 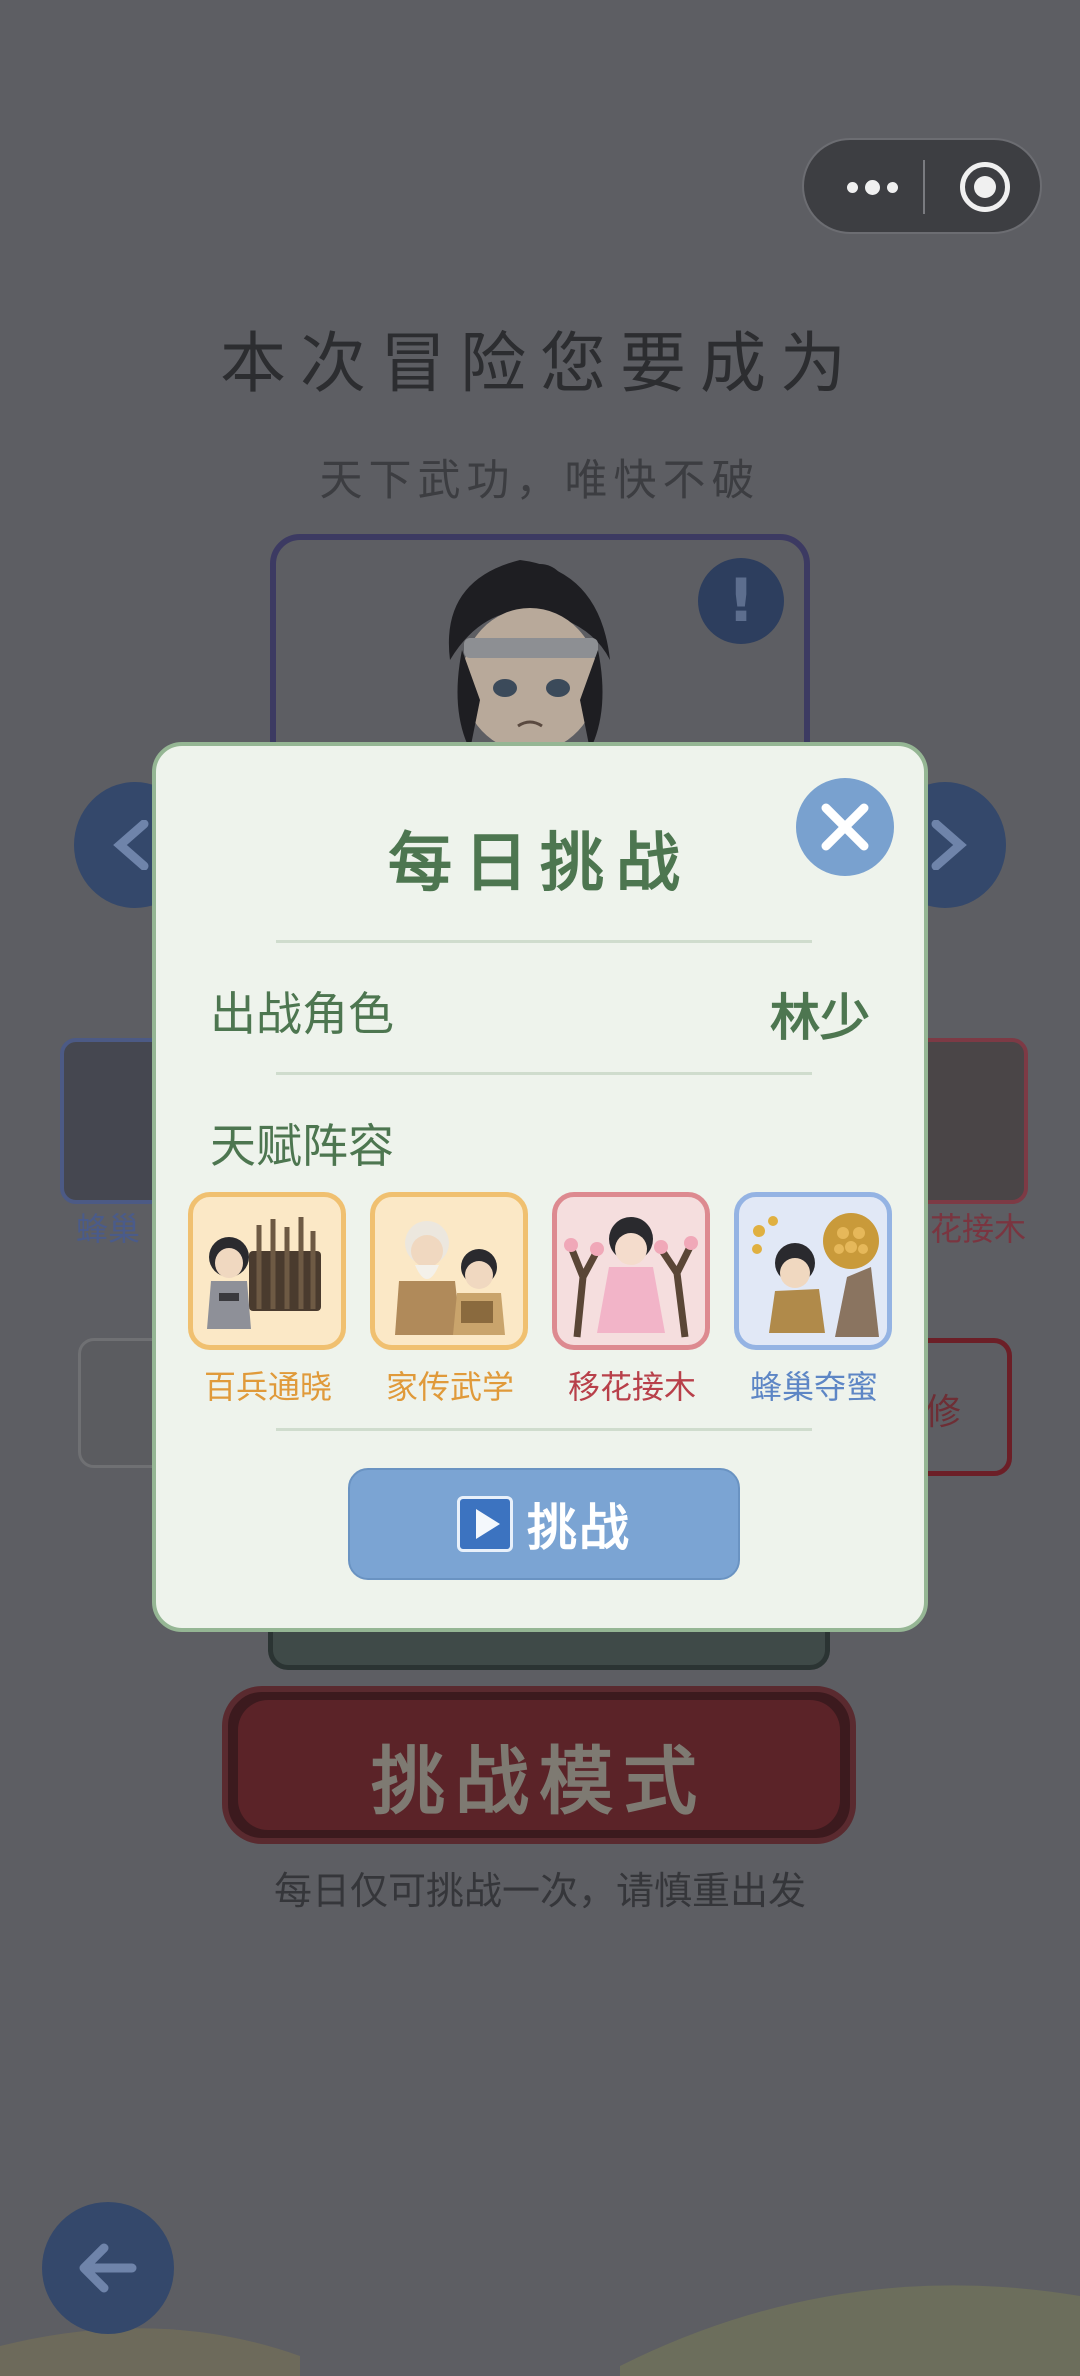 I want to click on challenge-button: 挑战, so click(x=544, y=1524).